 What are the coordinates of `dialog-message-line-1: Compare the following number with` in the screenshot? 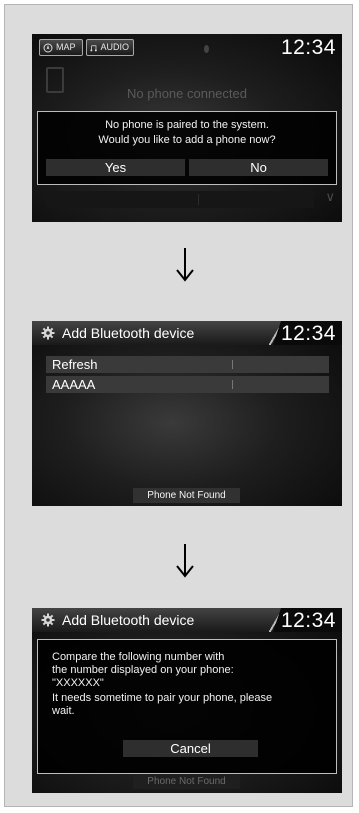 It's located at (138, 657).